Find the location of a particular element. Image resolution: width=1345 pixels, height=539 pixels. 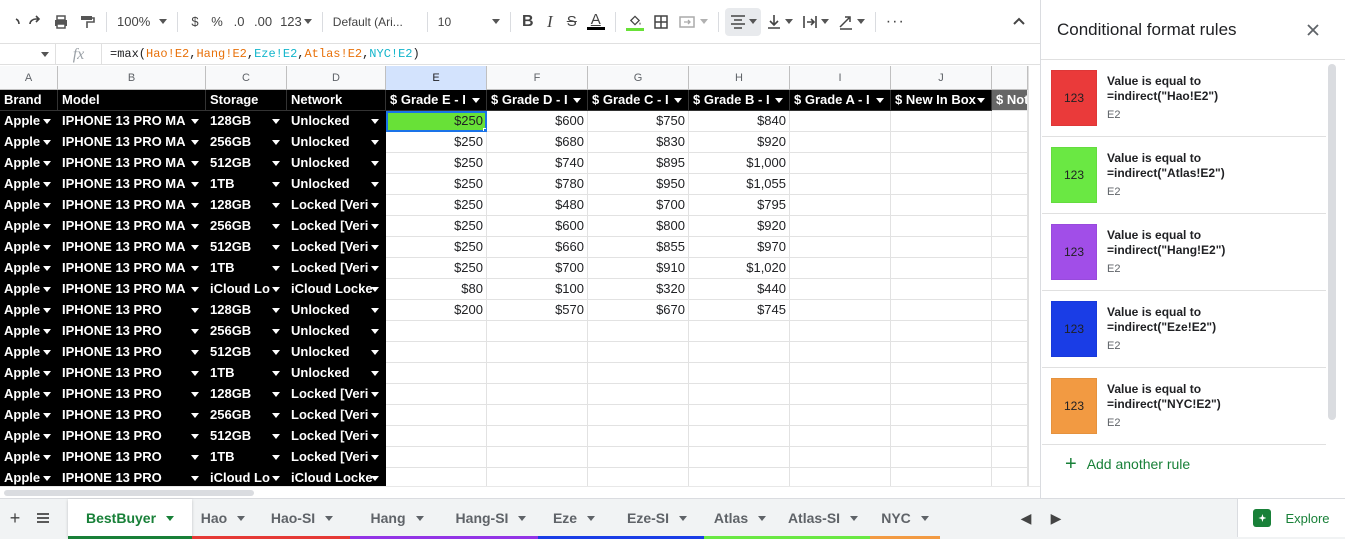

table-cell: 1TB is located at coordinates (246, 373).